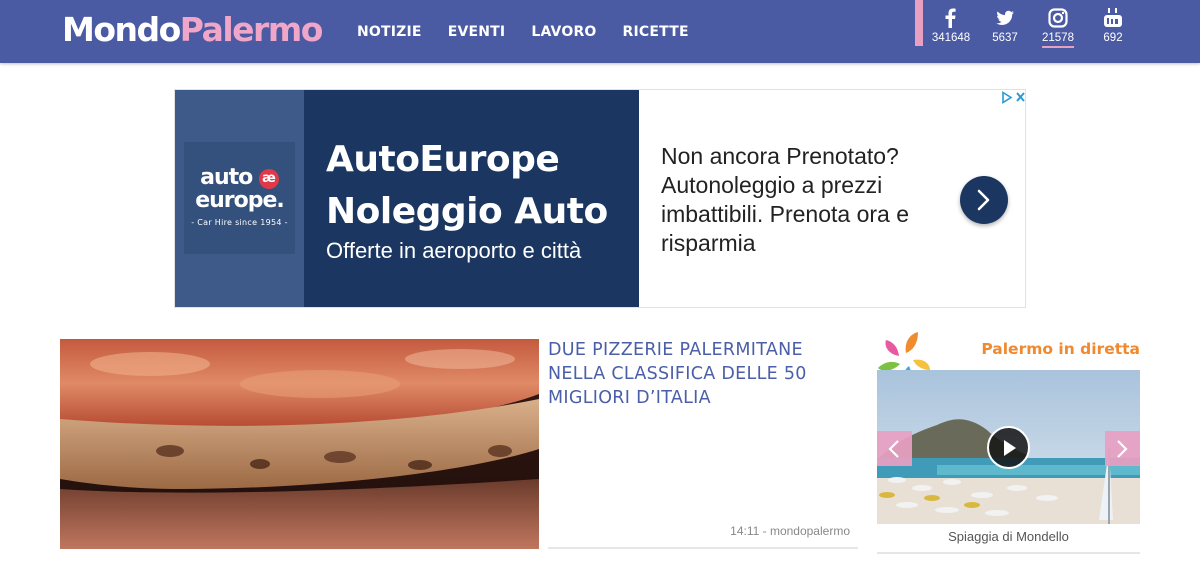 This screenshot has height=569, width=1200. I want to click on social-facebook: 341648, so click(951, 26).